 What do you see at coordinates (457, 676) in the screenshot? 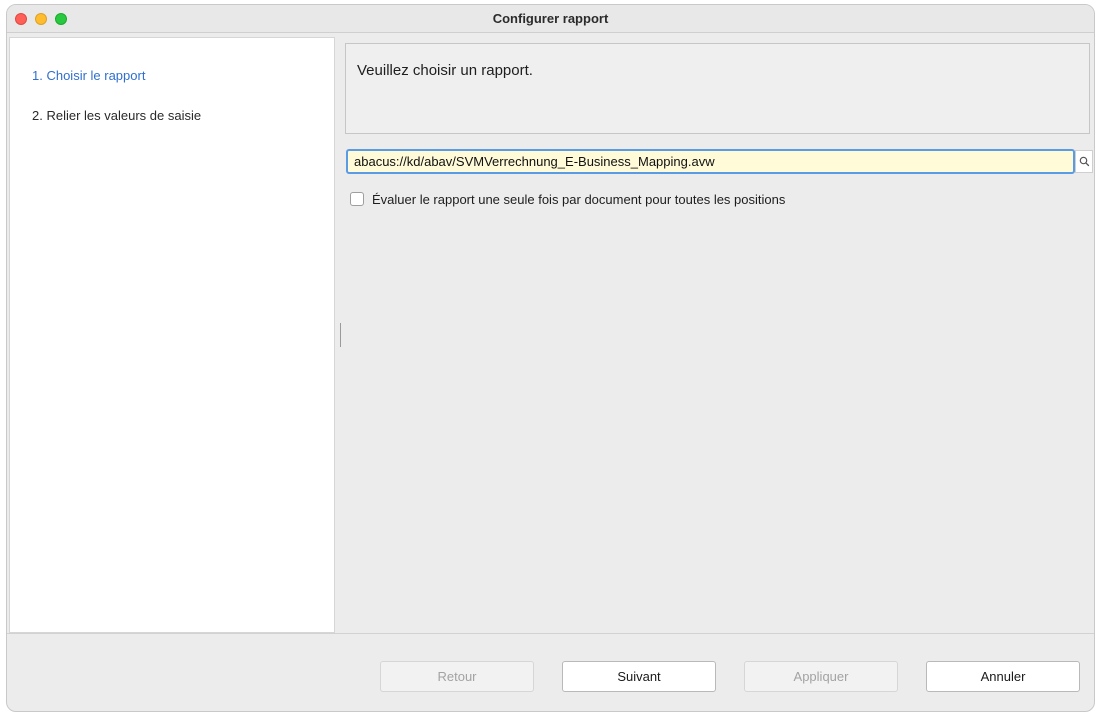
I see `back-button: Retour` at bounding box center [457, 676].